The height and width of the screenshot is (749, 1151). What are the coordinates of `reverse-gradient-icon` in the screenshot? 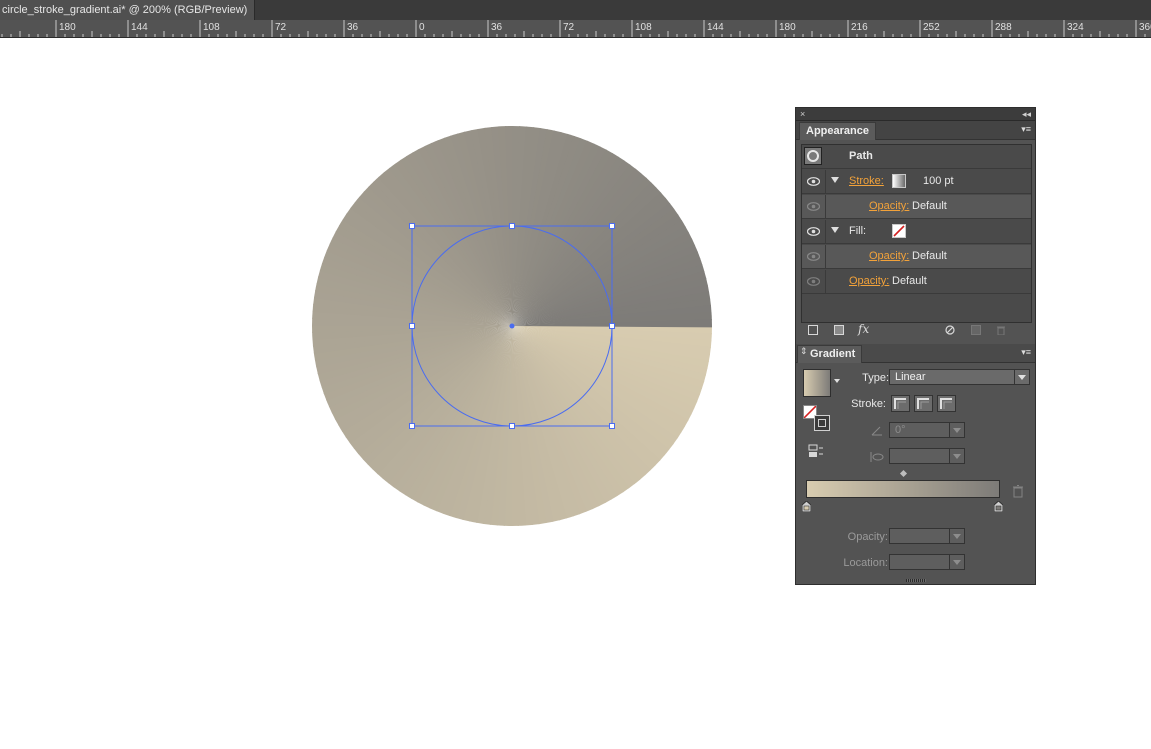 It's located at (816, 451).